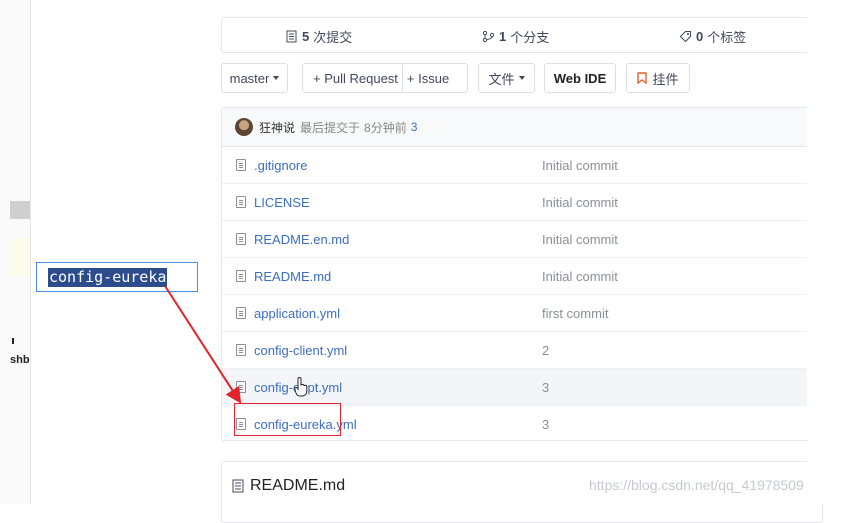 The height and width of the screenshot is (523, 841). I want to click on hand-cursor-icon, so click(301, 387).